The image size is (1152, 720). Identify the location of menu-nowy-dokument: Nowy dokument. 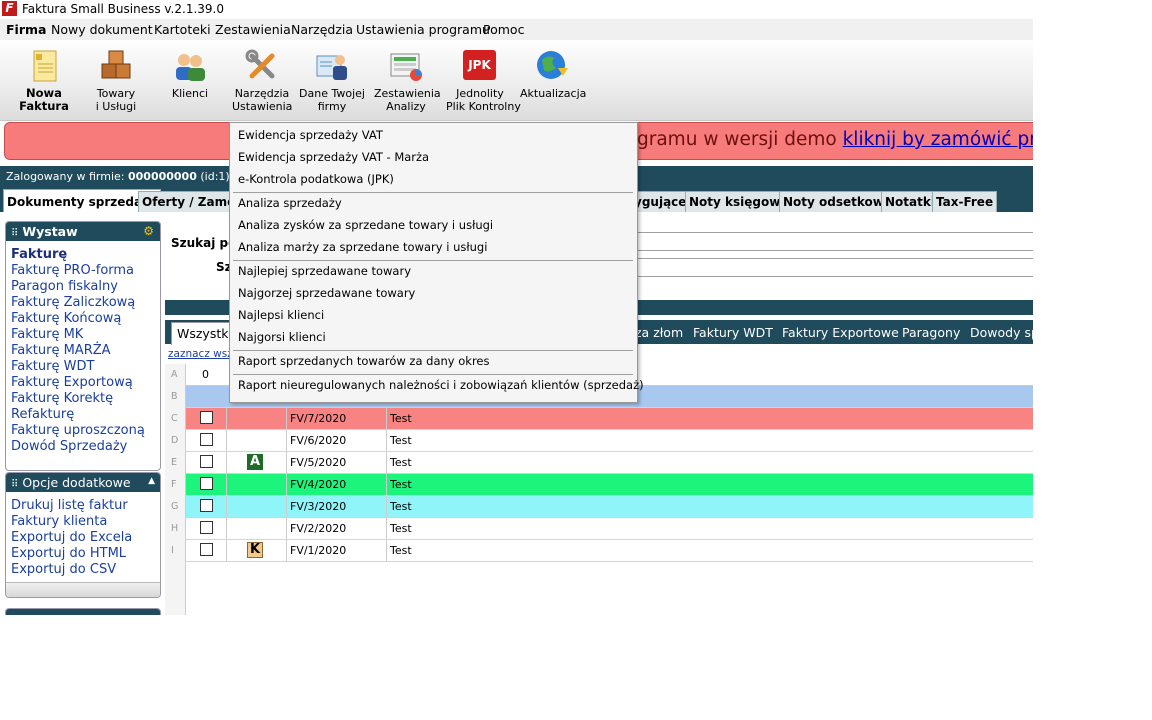
(102, 29).